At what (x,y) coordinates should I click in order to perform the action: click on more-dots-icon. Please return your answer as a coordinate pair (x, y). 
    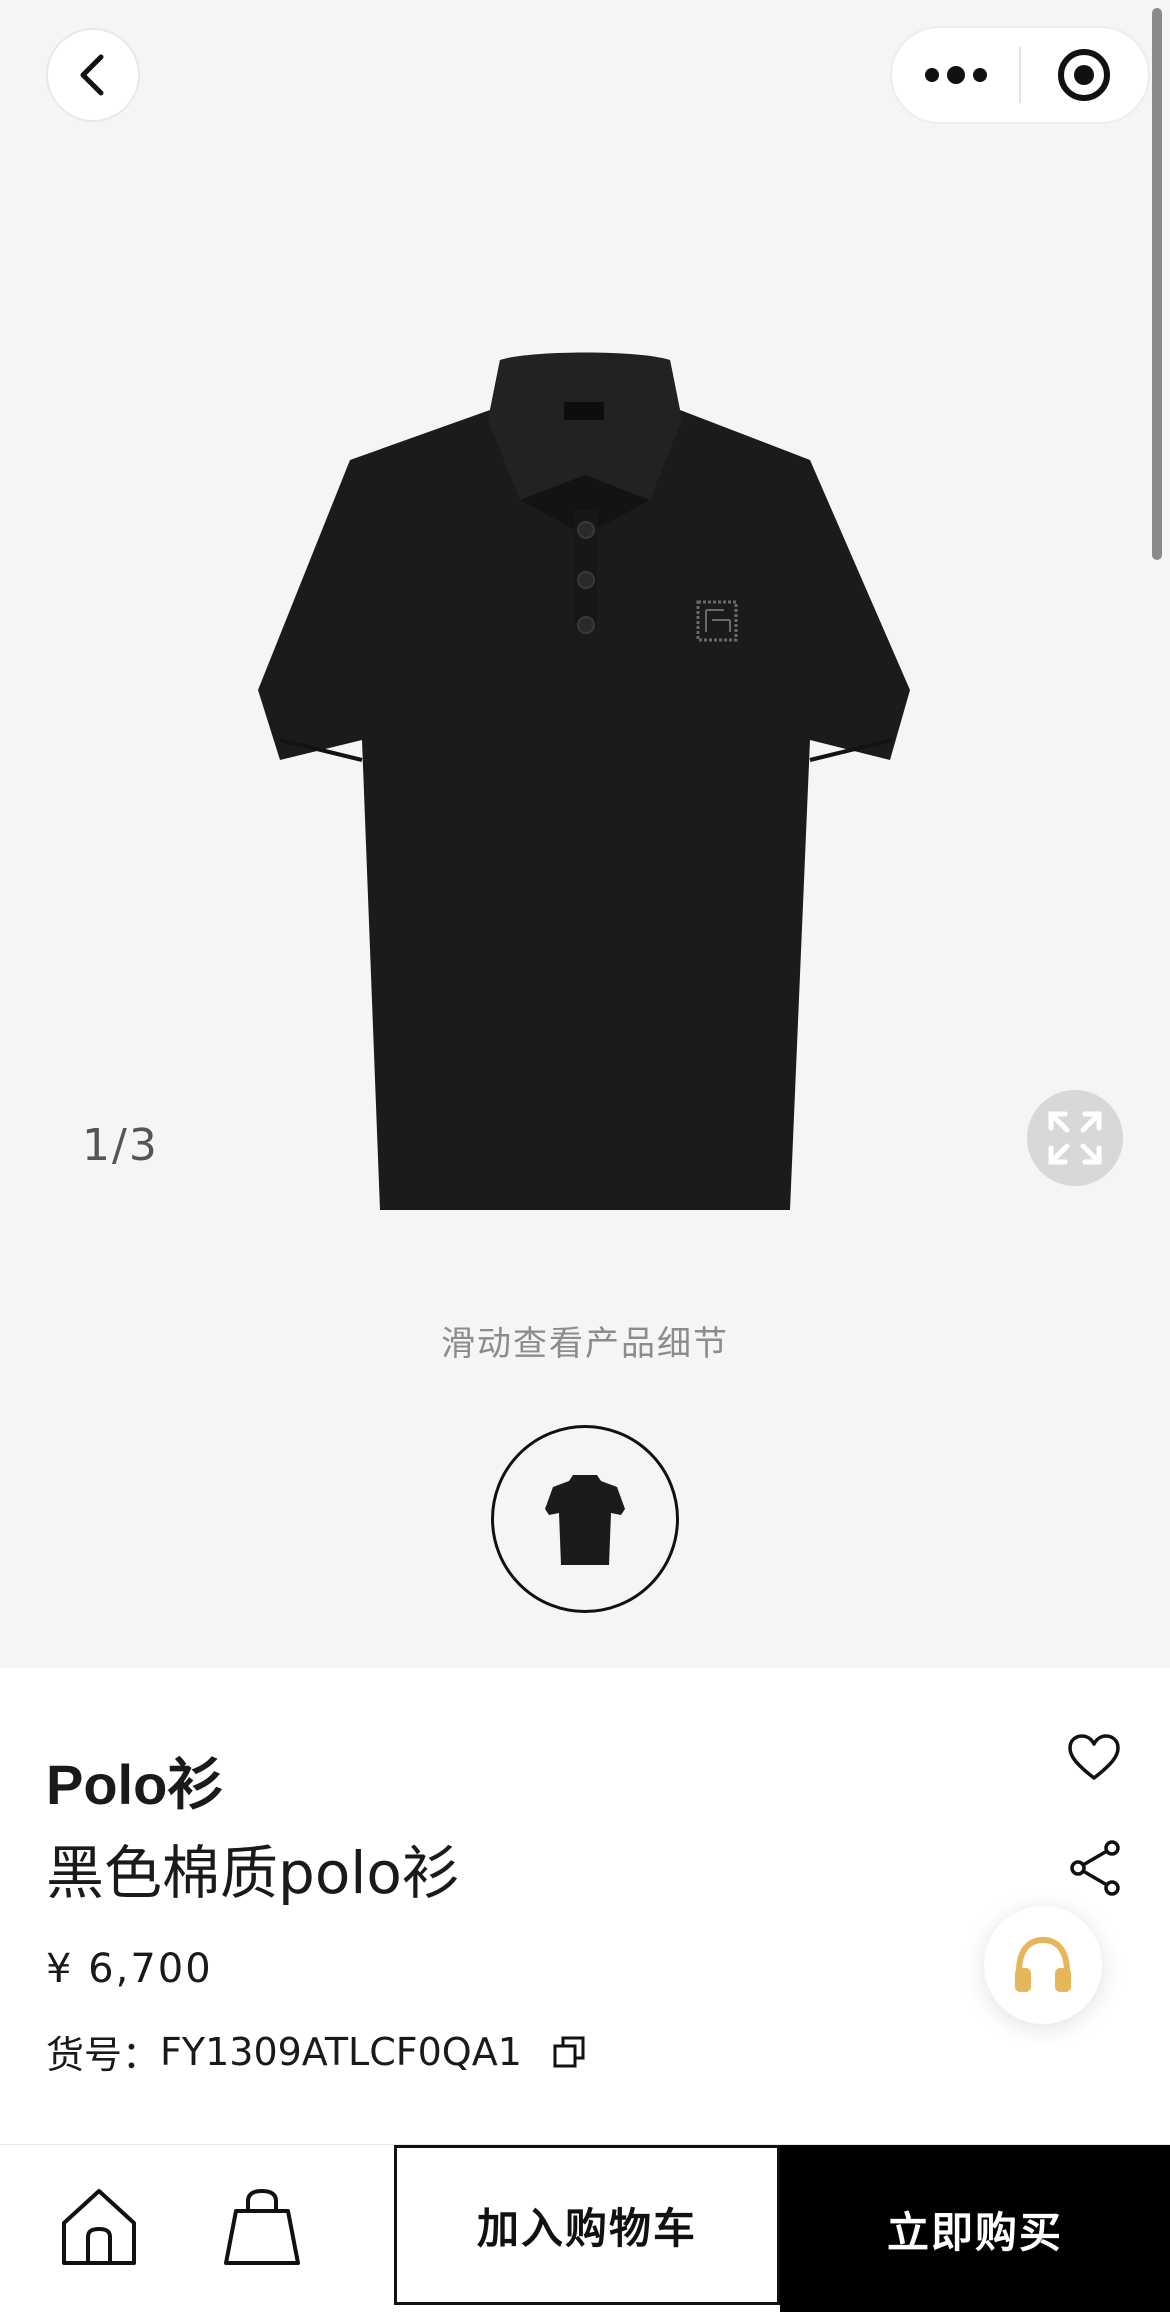
    Looking at the image, I should click on (955, 75).